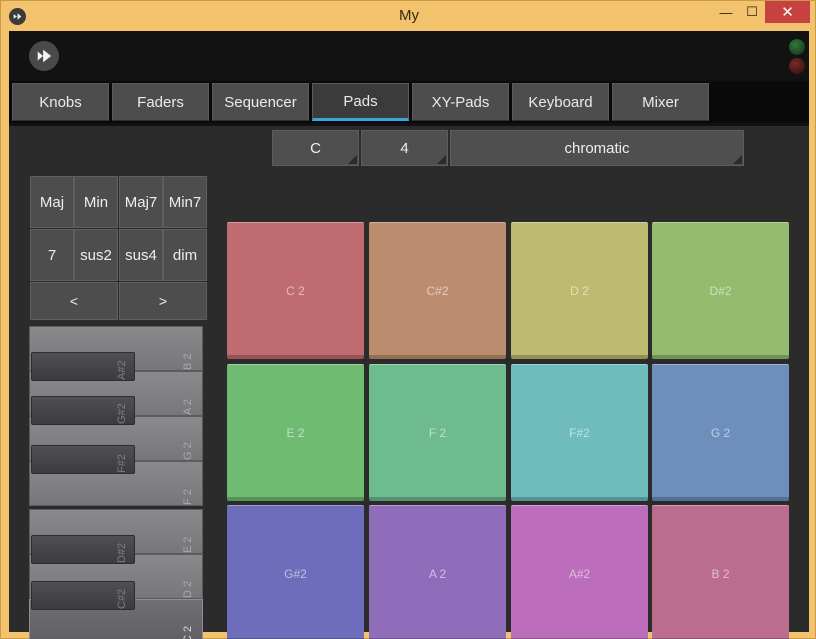 The image size is (816, 639). What do you see at coordinates (141, 255) in the screenshot?
I see `chord-sus4-button: sus4` at bounding box center [141, 255].